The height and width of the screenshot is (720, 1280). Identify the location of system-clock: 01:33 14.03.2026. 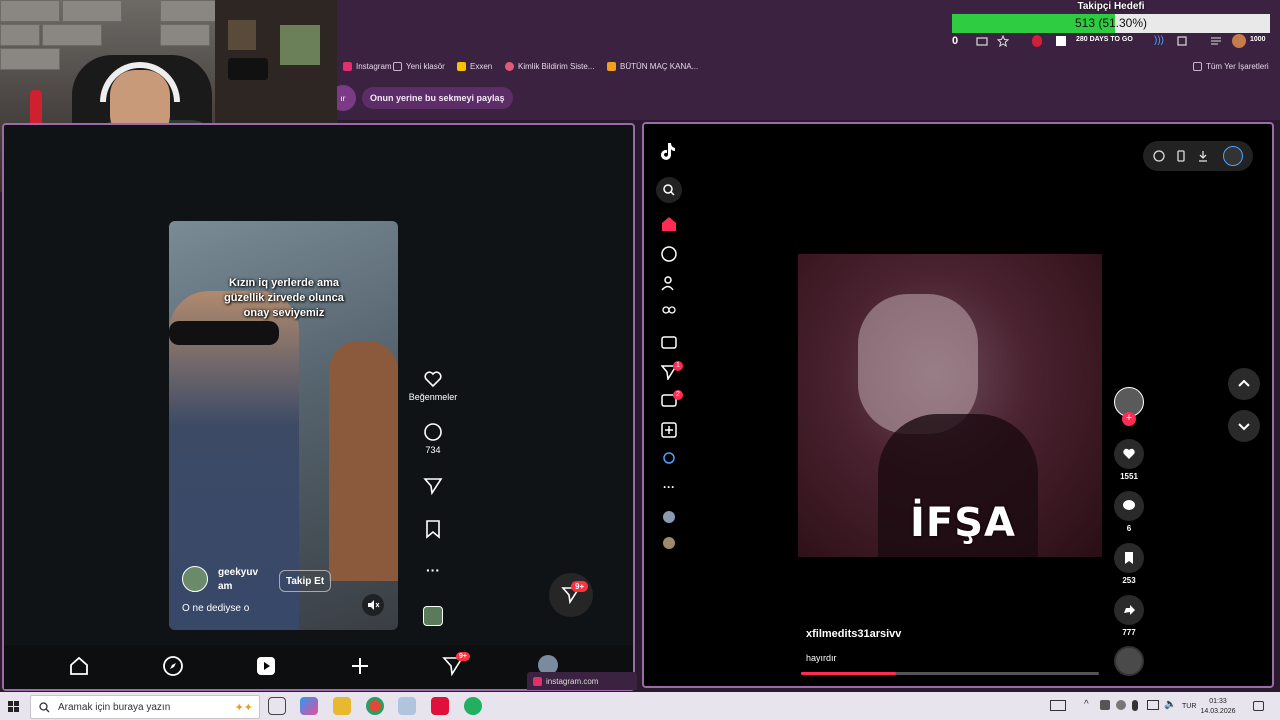
(1218, 707).